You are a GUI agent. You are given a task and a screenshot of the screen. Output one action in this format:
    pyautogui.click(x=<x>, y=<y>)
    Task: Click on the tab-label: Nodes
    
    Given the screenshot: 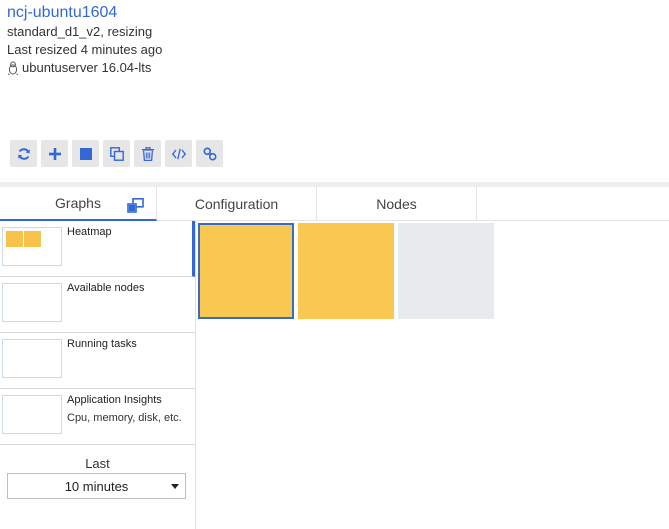 What is the action you would take?
    pyautogui.click(x=396, y=204)
    